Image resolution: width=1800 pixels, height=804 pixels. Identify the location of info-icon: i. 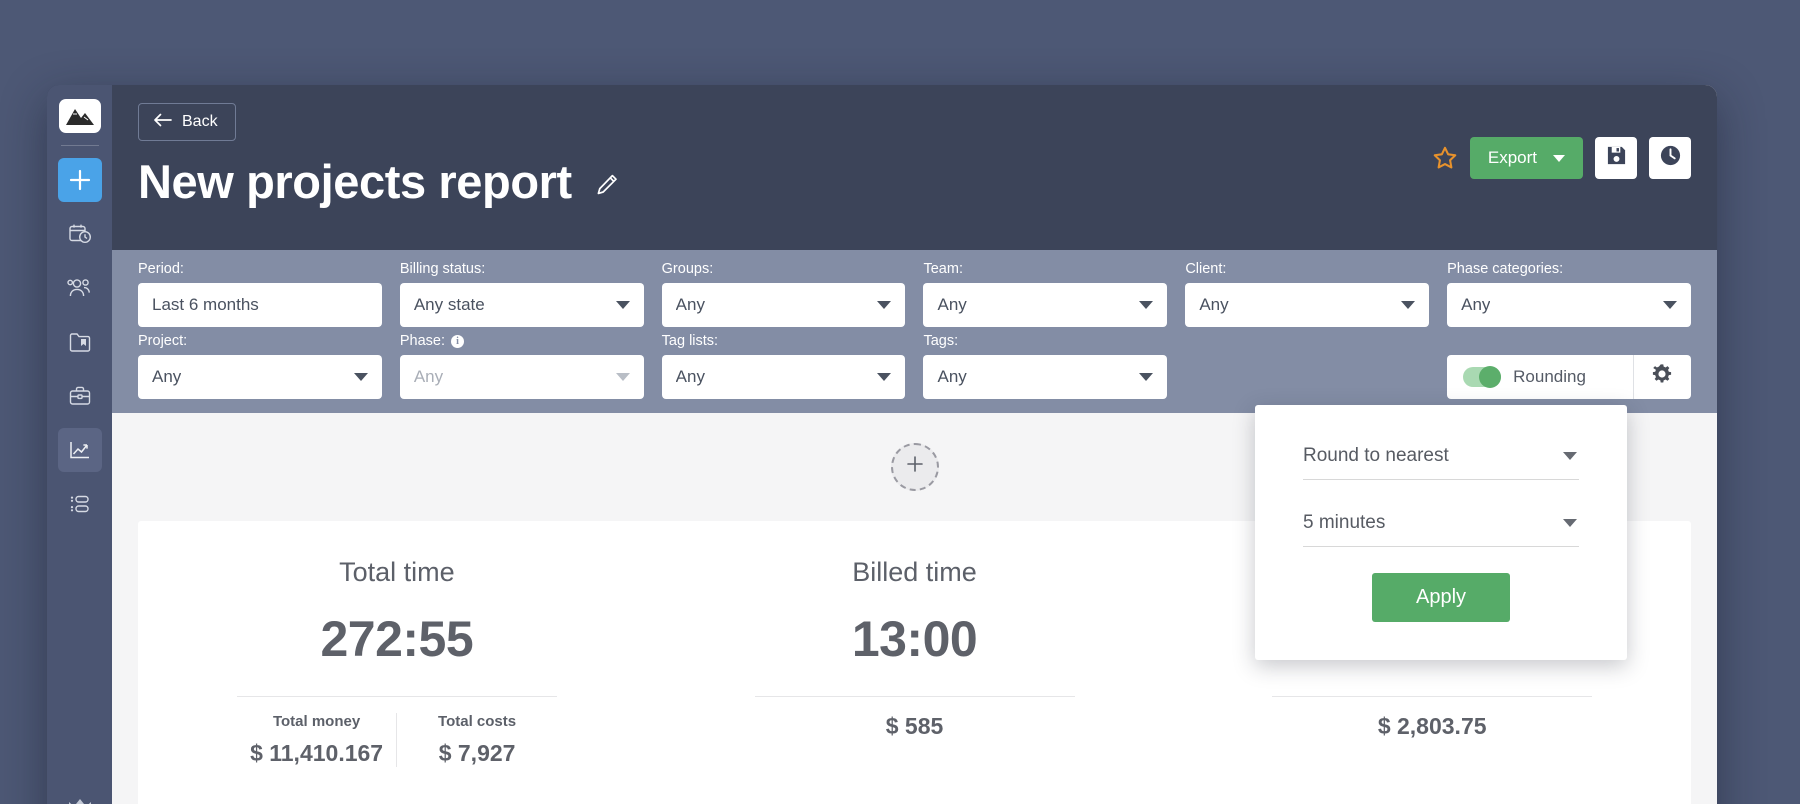
(457, 342).